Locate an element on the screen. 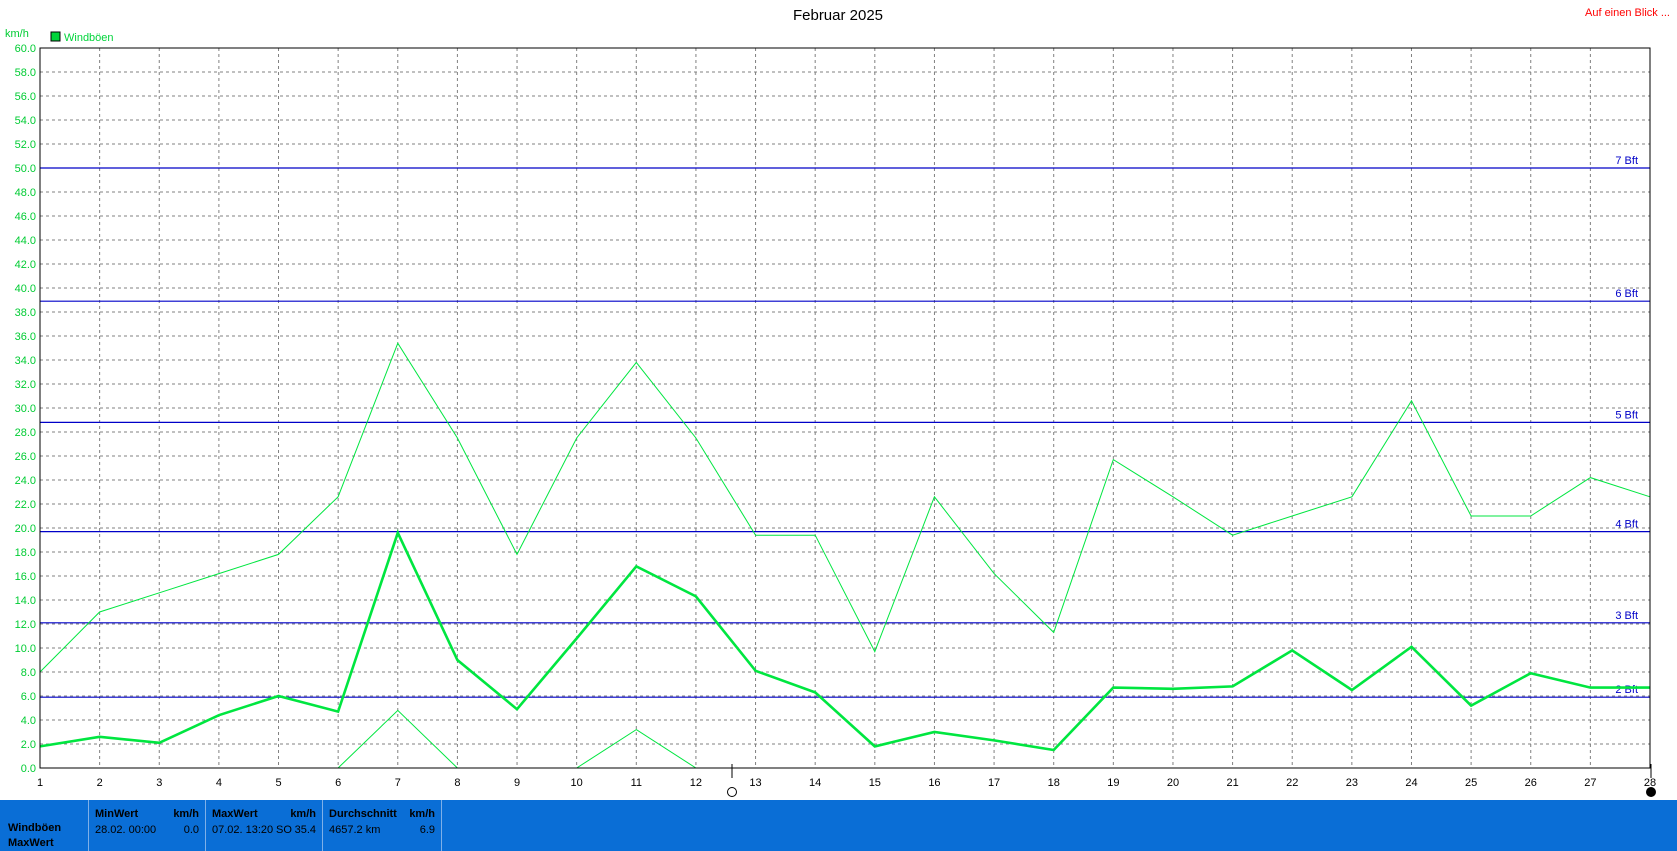 This screenshot has width=1677, height=851. min-header: MinWert is located at coordinates (117, 814).